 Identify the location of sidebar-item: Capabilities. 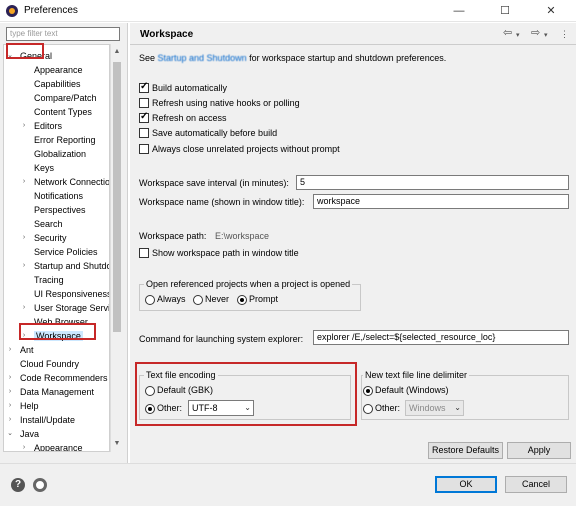
(50, 84).